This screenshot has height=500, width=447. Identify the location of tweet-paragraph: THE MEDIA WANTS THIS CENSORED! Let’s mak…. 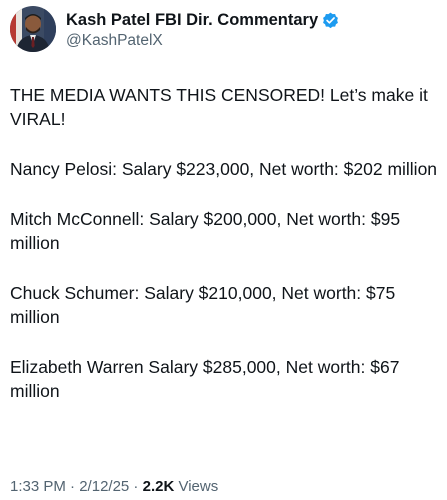
(219, 107).